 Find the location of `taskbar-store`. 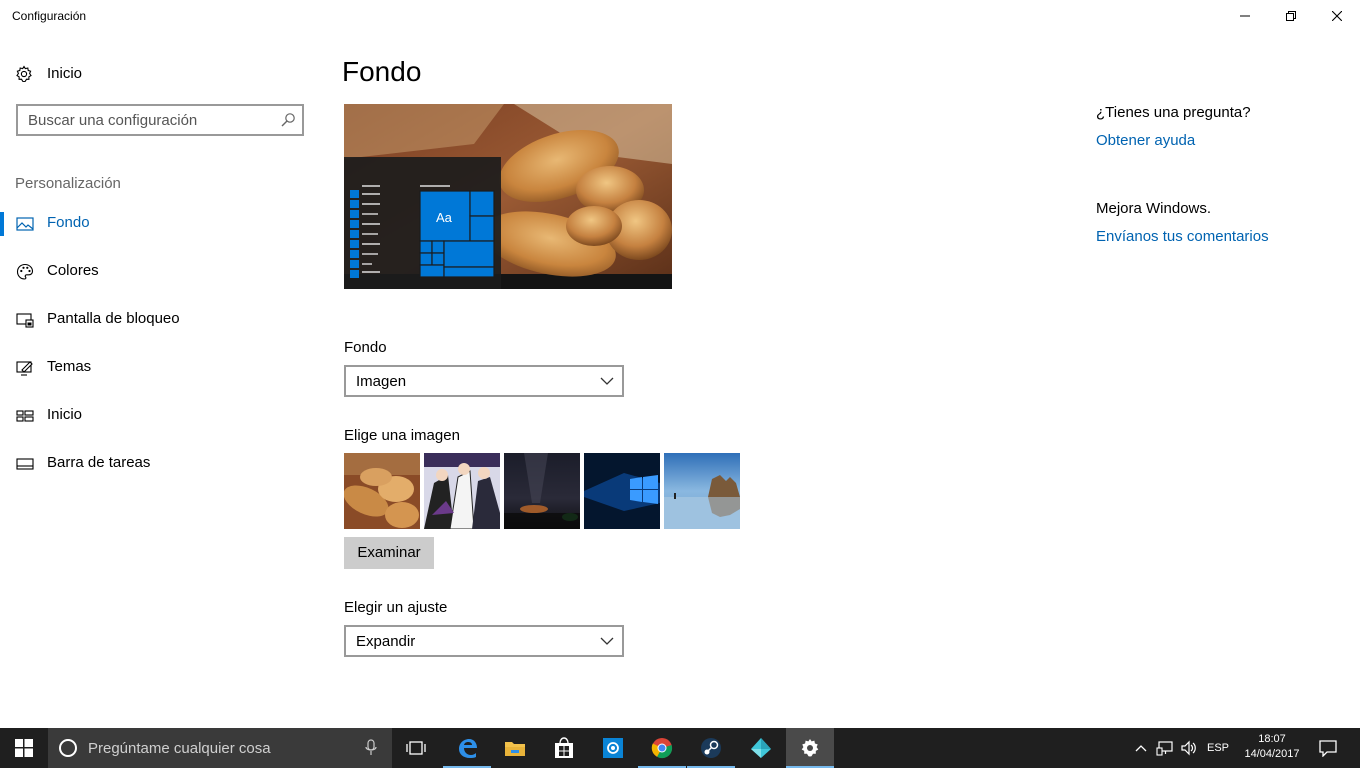

taskbar-store is located at coordinates (564, 748).